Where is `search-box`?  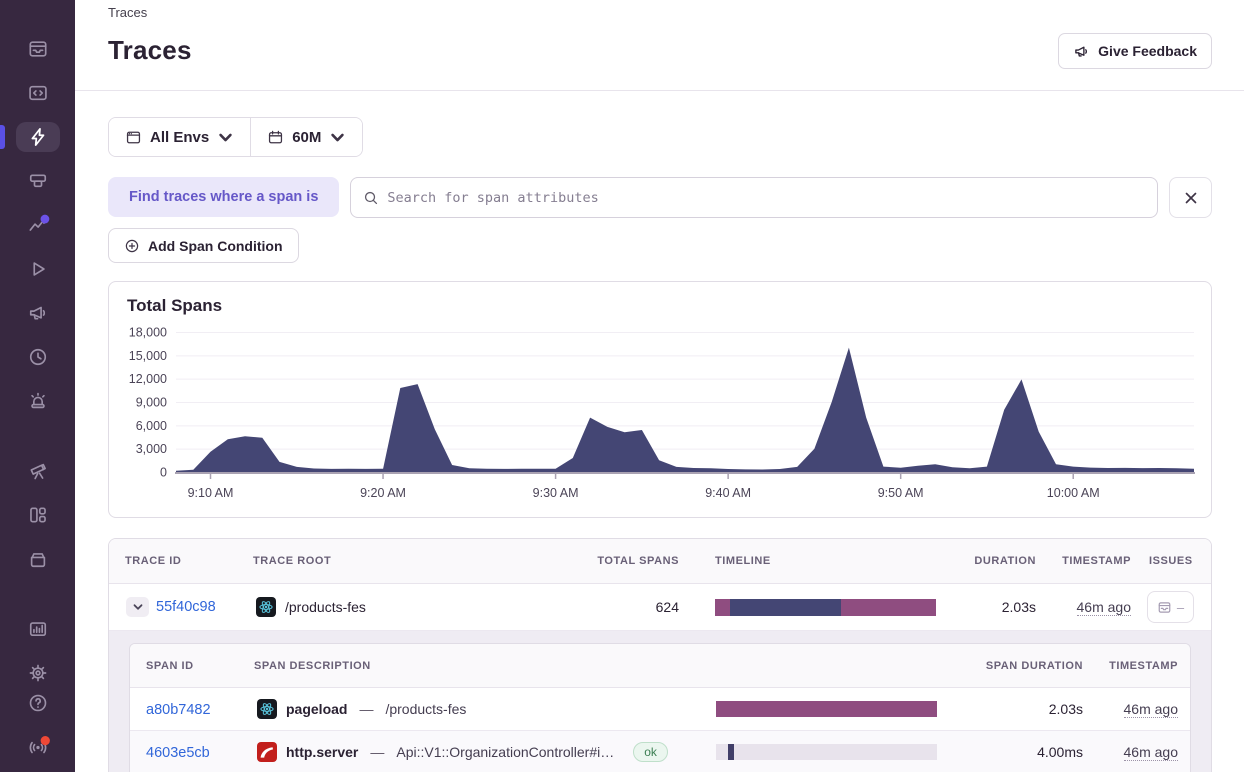
search-box is located at coordinates (754, 197).